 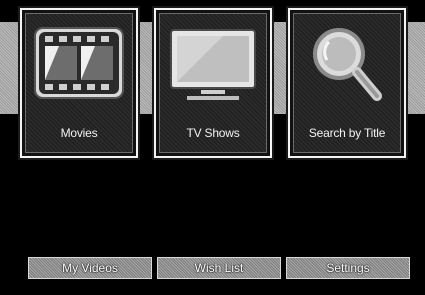 What do you see at coordinates (79, 65) in the screenshot?
I see `film-reel-icon` at bounding box center [79, 65].